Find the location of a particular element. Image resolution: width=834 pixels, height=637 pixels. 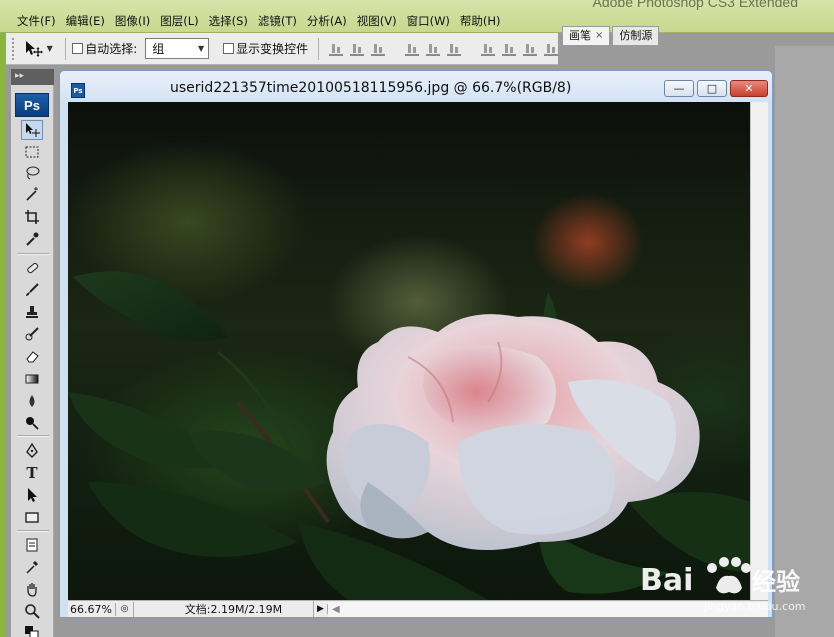

tab-brushes: 画笔 × is located at coordinates (586, 35).